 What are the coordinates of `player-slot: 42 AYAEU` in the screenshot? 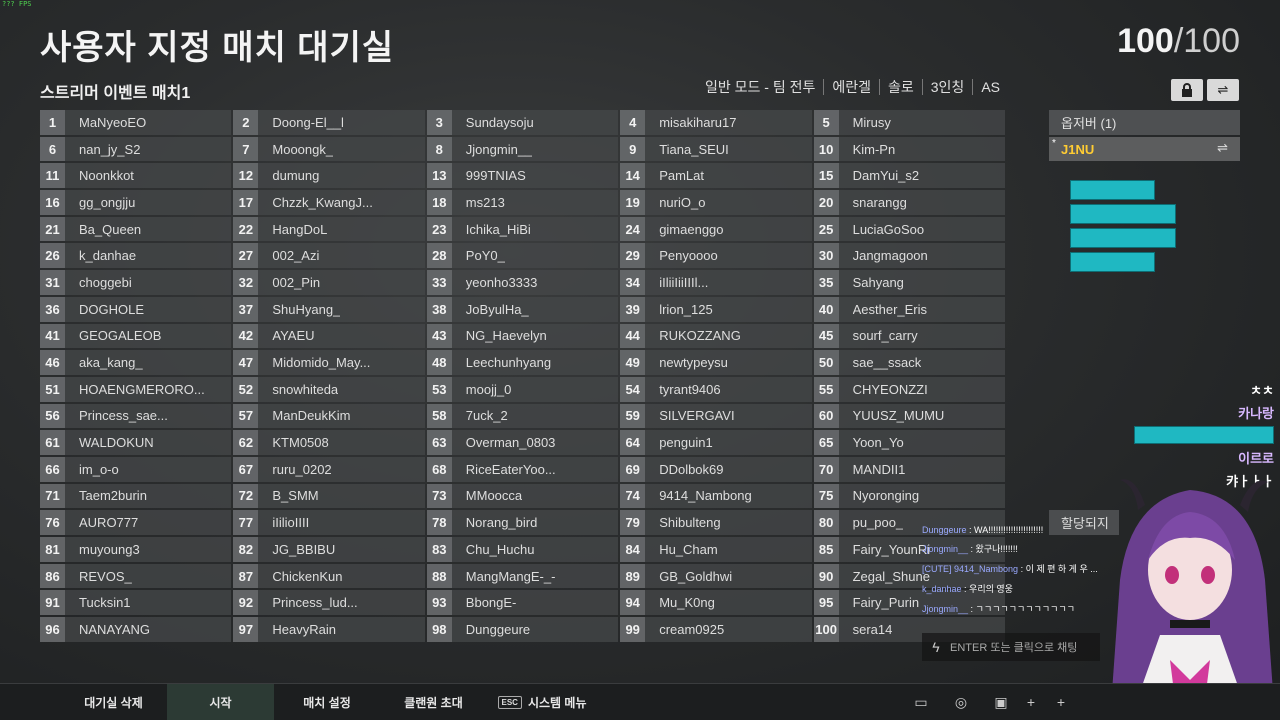 It's located at (329, 336).